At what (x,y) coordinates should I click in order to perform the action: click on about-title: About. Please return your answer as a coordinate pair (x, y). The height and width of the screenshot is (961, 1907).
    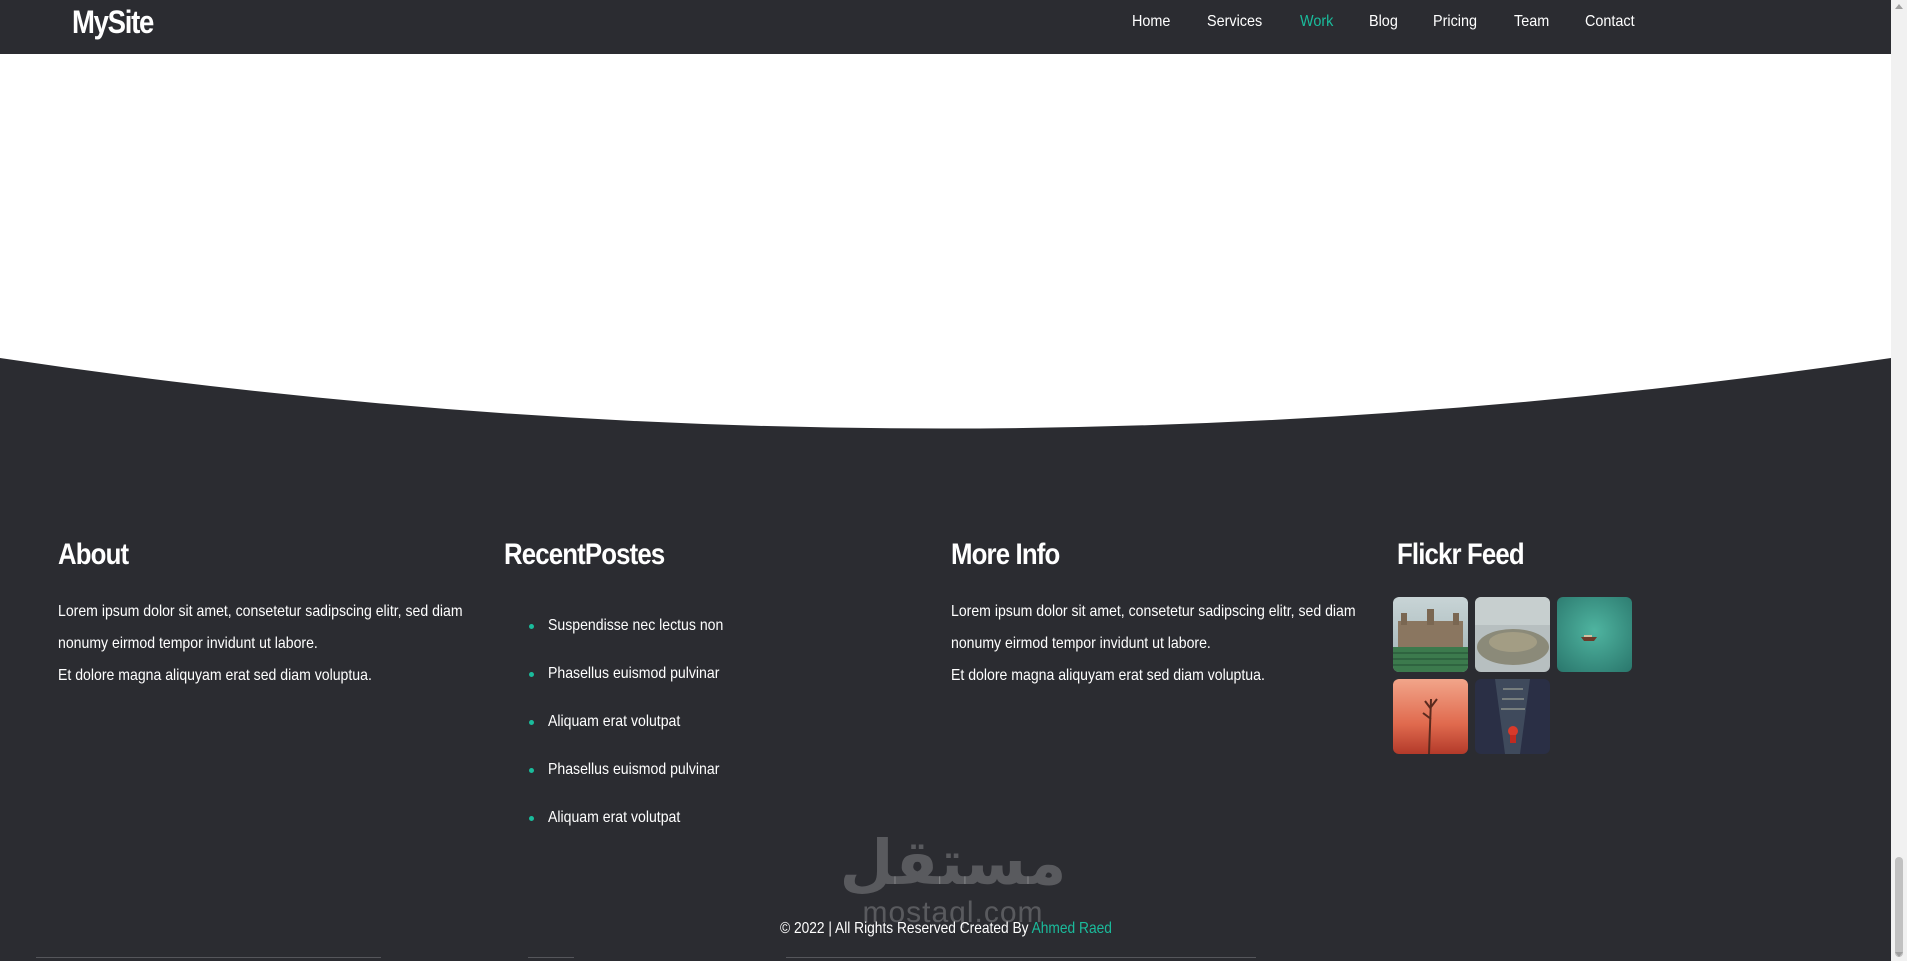
    Looking at the image, I should click on (93, 554).